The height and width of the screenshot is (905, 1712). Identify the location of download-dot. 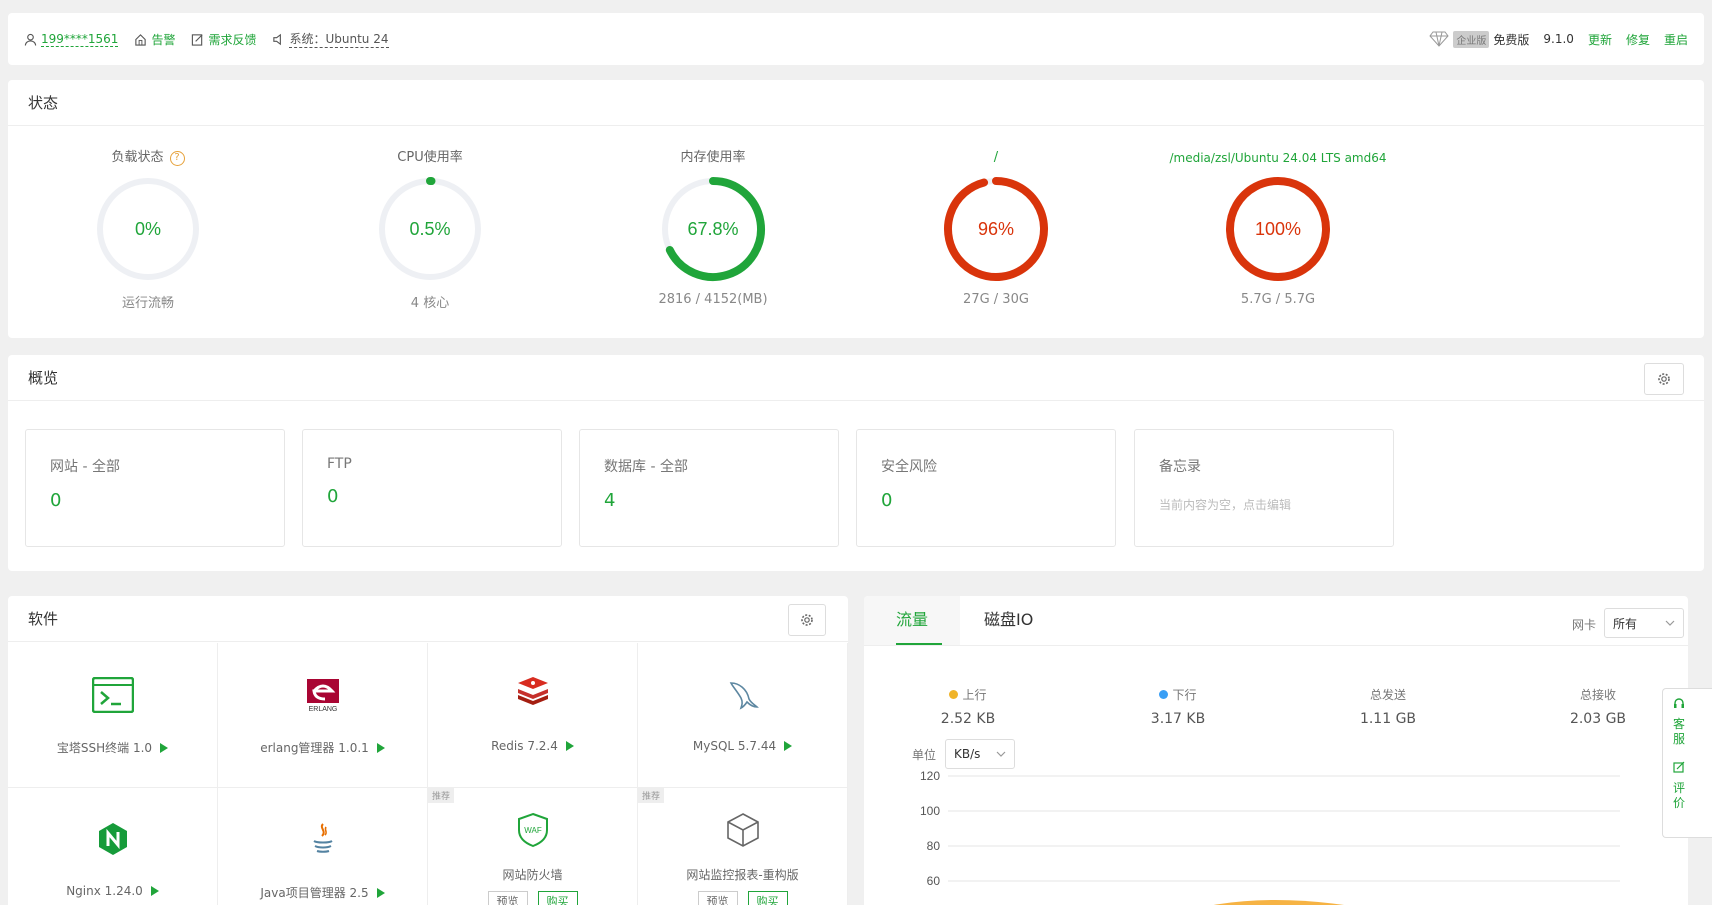
(1164, 694).